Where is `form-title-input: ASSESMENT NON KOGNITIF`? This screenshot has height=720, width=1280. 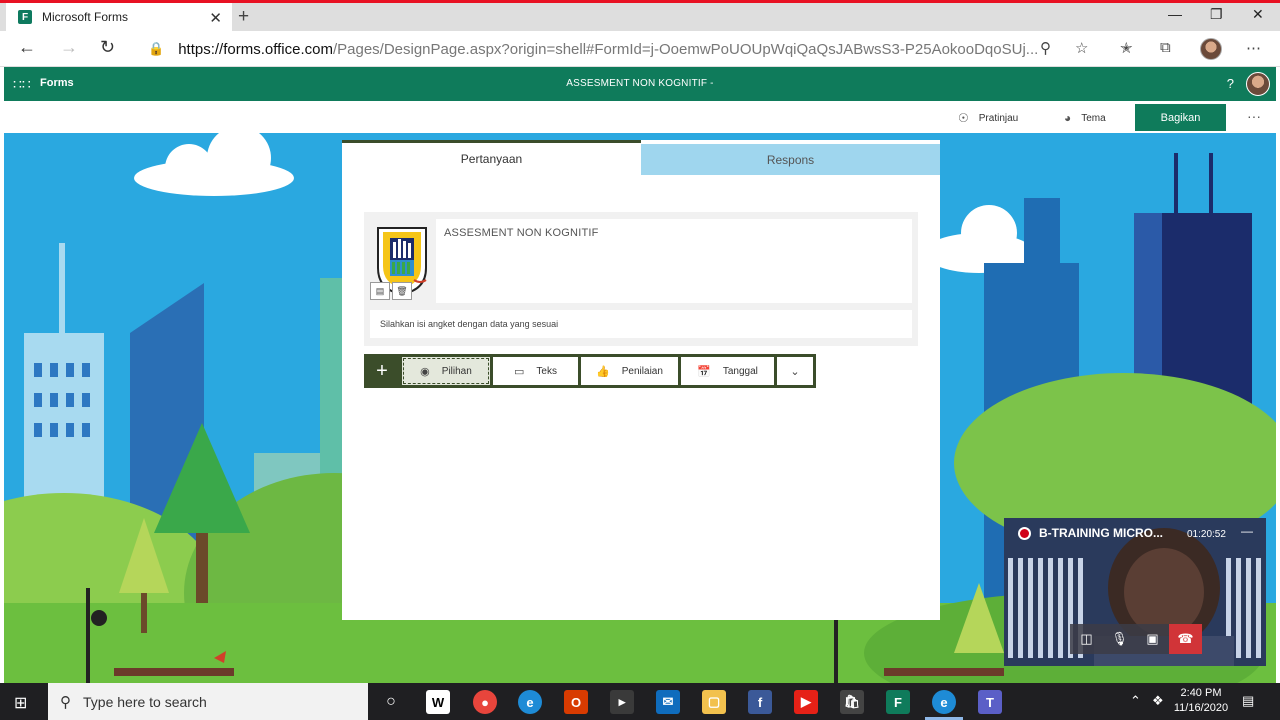
form-title-input: ASSESMENT NON KOGNITIF is located at coordinates (674, 261).